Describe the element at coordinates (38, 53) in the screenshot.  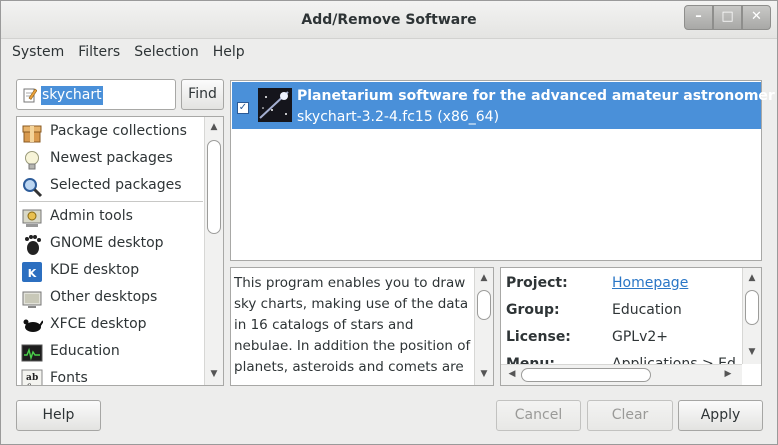
I see `menu-system: System` at that location.